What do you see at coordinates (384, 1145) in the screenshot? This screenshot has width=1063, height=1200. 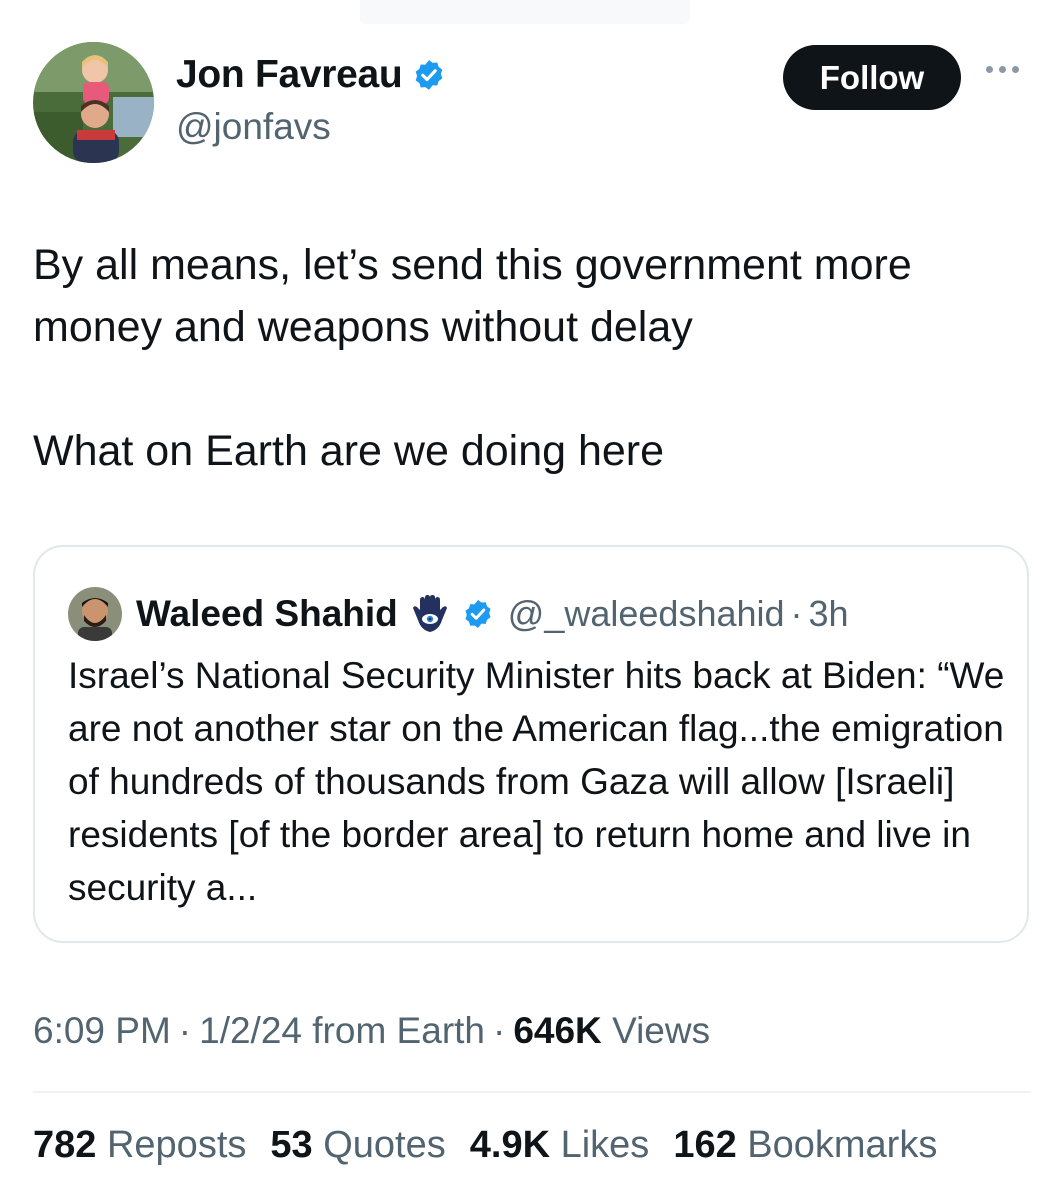 I see `quotes-label: Quotes` at bounding box center [384, 1145].